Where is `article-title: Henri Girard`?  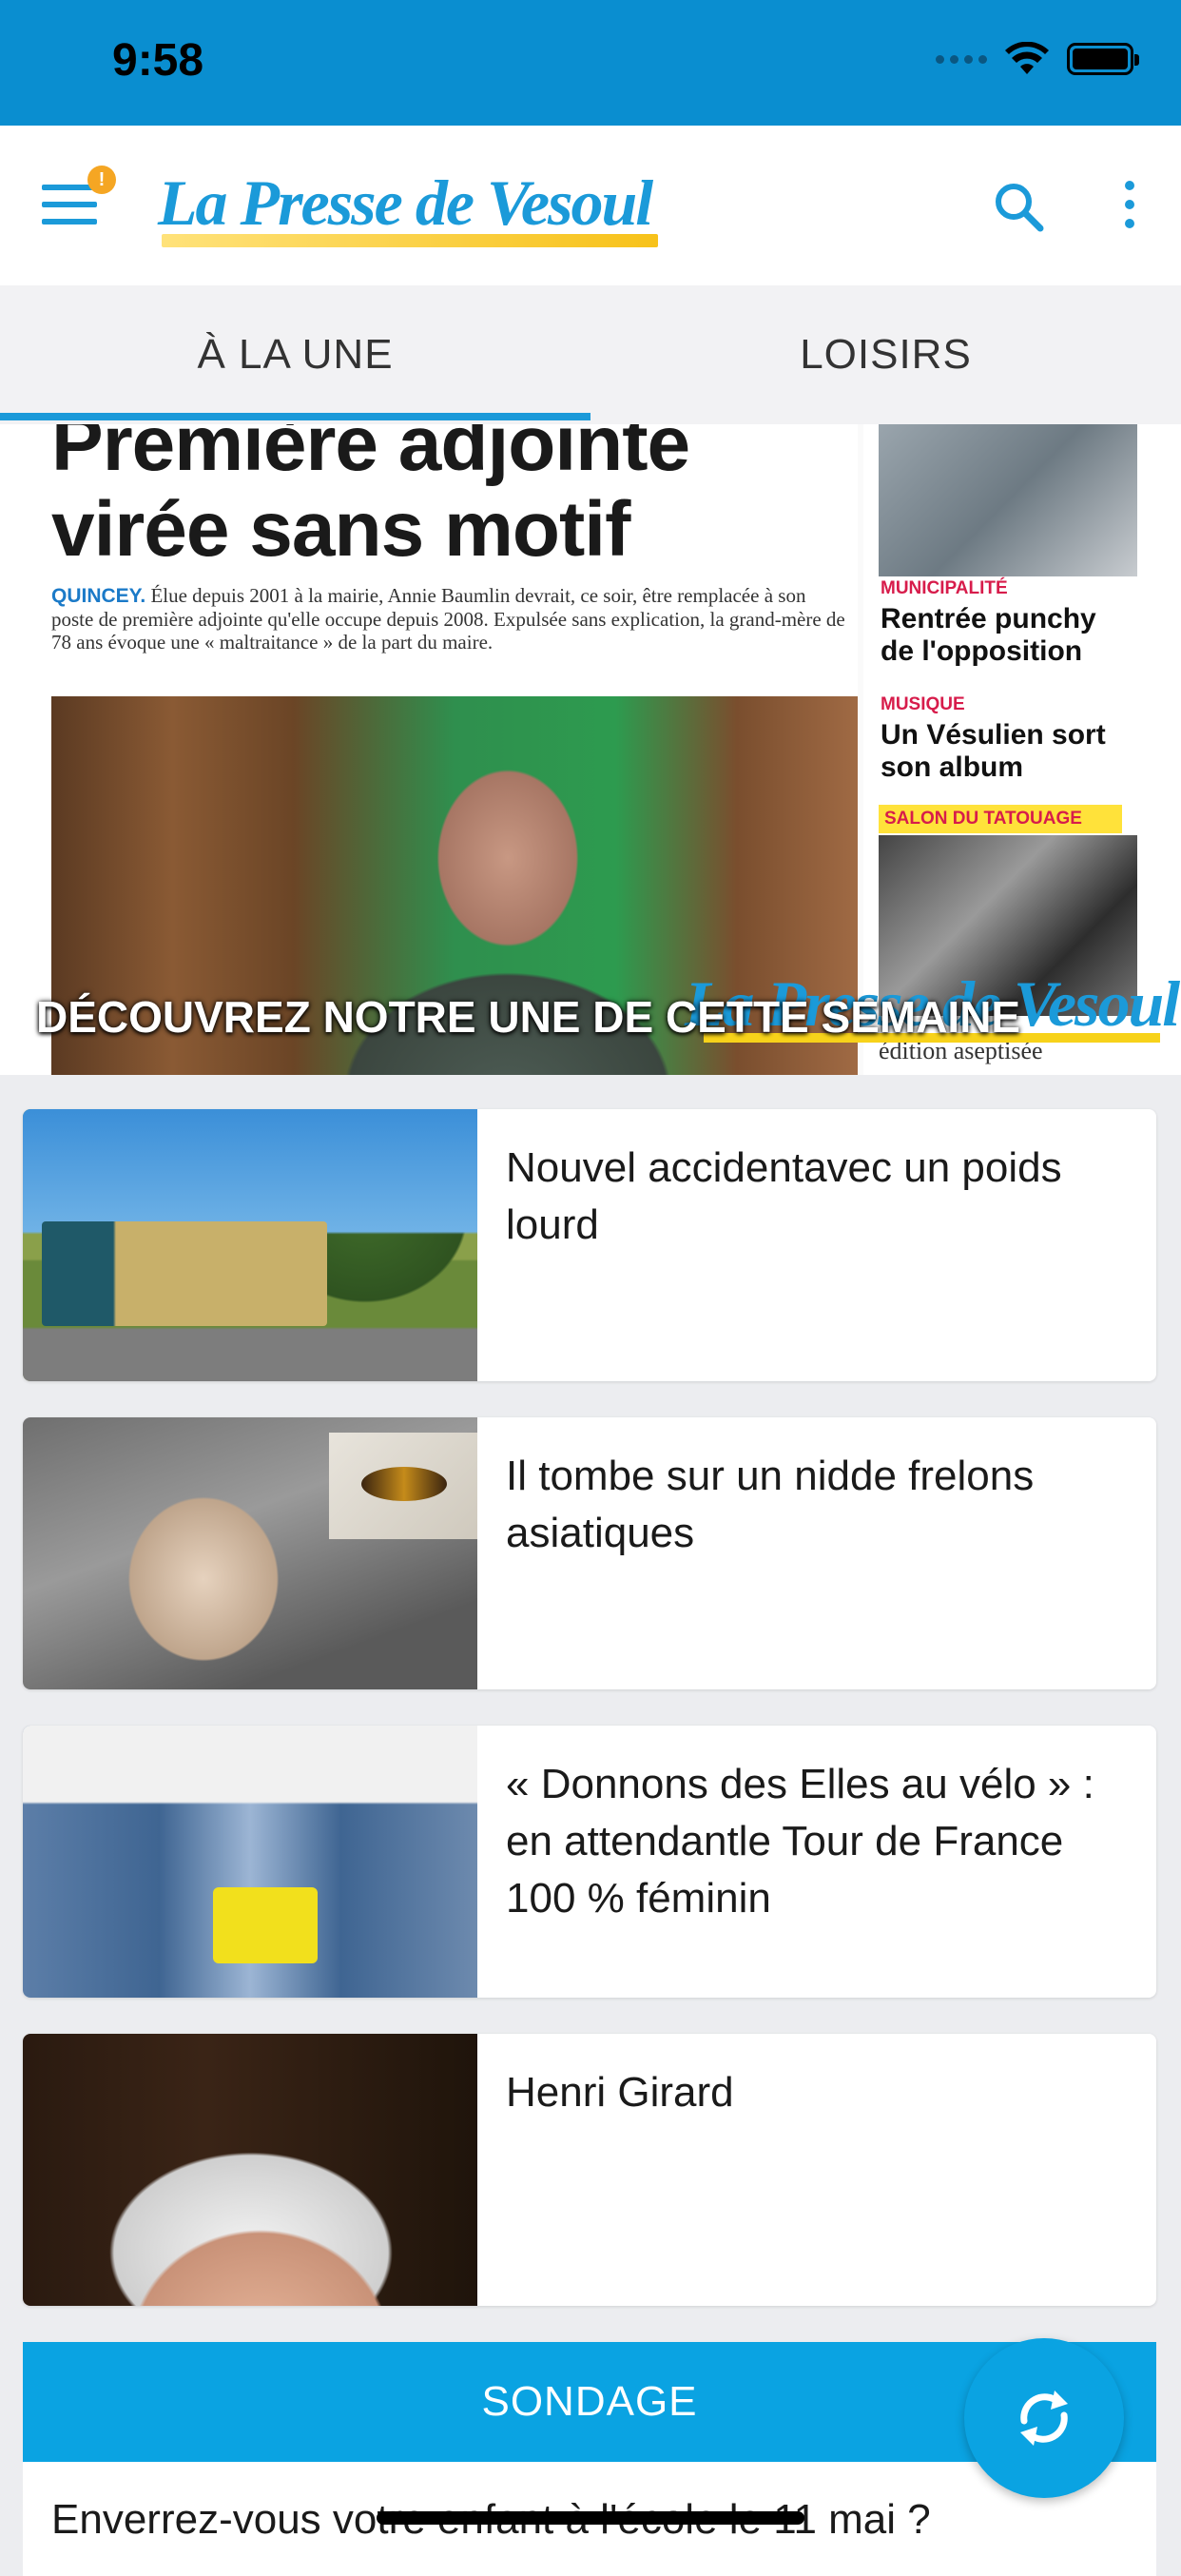
article-title: Henri Girard is located at coordinates (620, 2093).